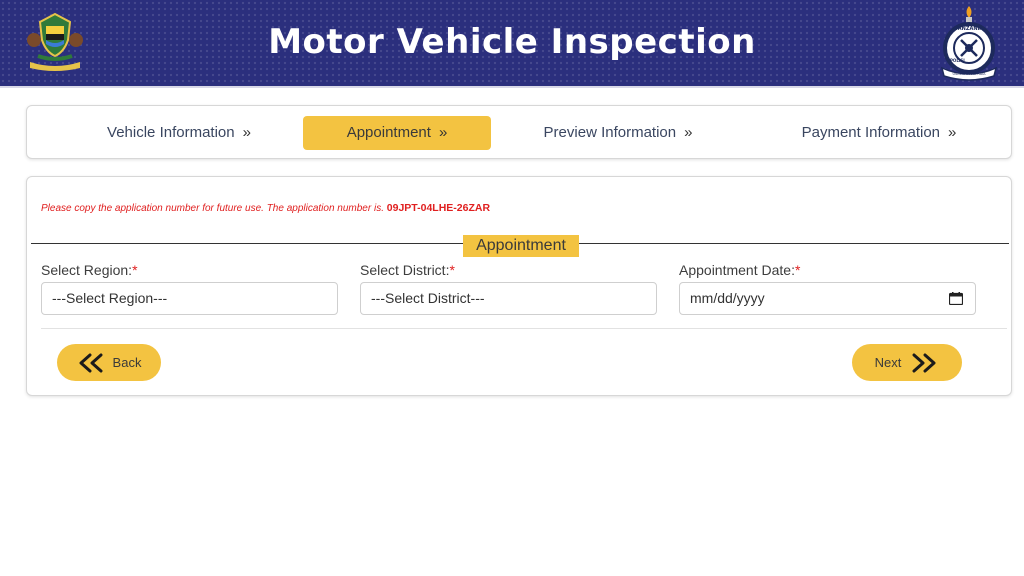  Describe the element at coordinates (438, 208) in the screenshot. I see `application-number: 09JPT-04LHE-26ZAR` at that location.